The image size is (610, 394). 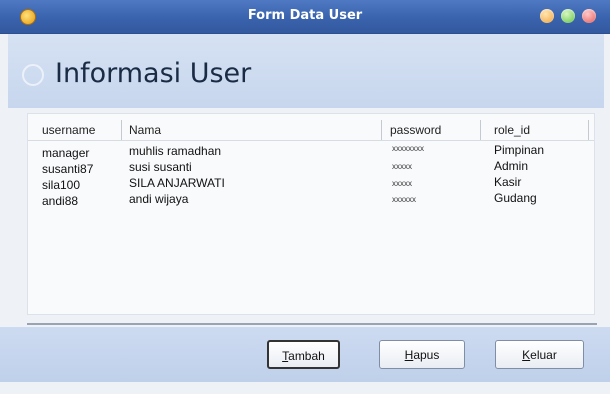 I want to click on window-bottom-edge, so click(x=305, y=388).